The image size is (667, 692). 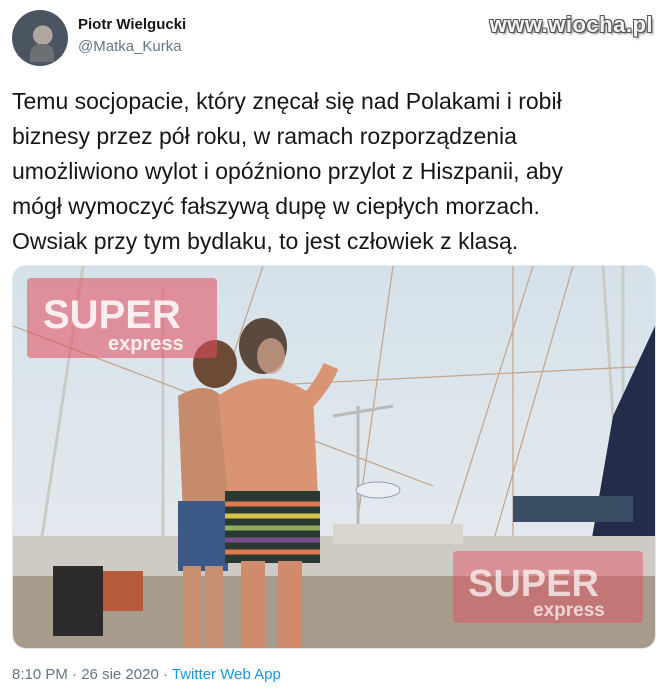 I want to click on photo-watermark-super-top: SUPER, so click(x=112, y=315).